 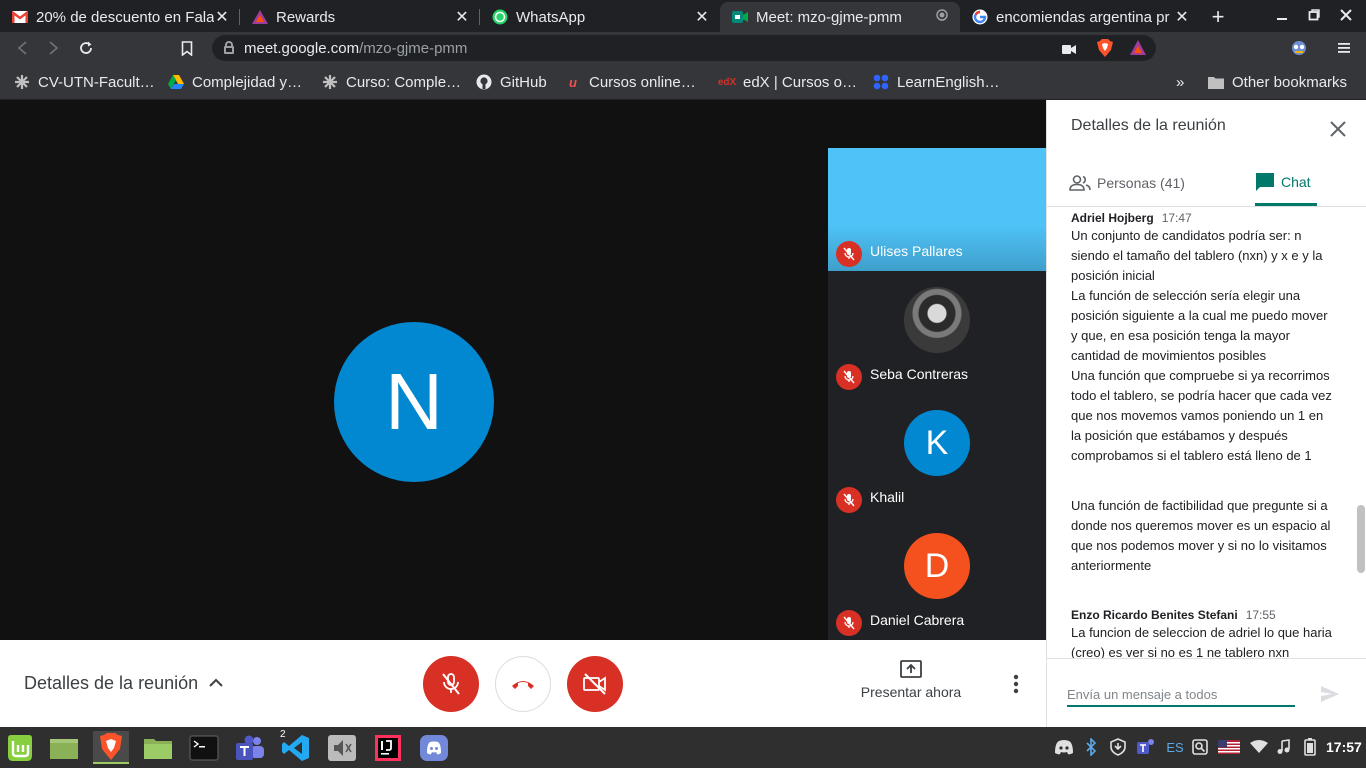 I want to click on mint-menu-icon, so click(x=20, y=747).